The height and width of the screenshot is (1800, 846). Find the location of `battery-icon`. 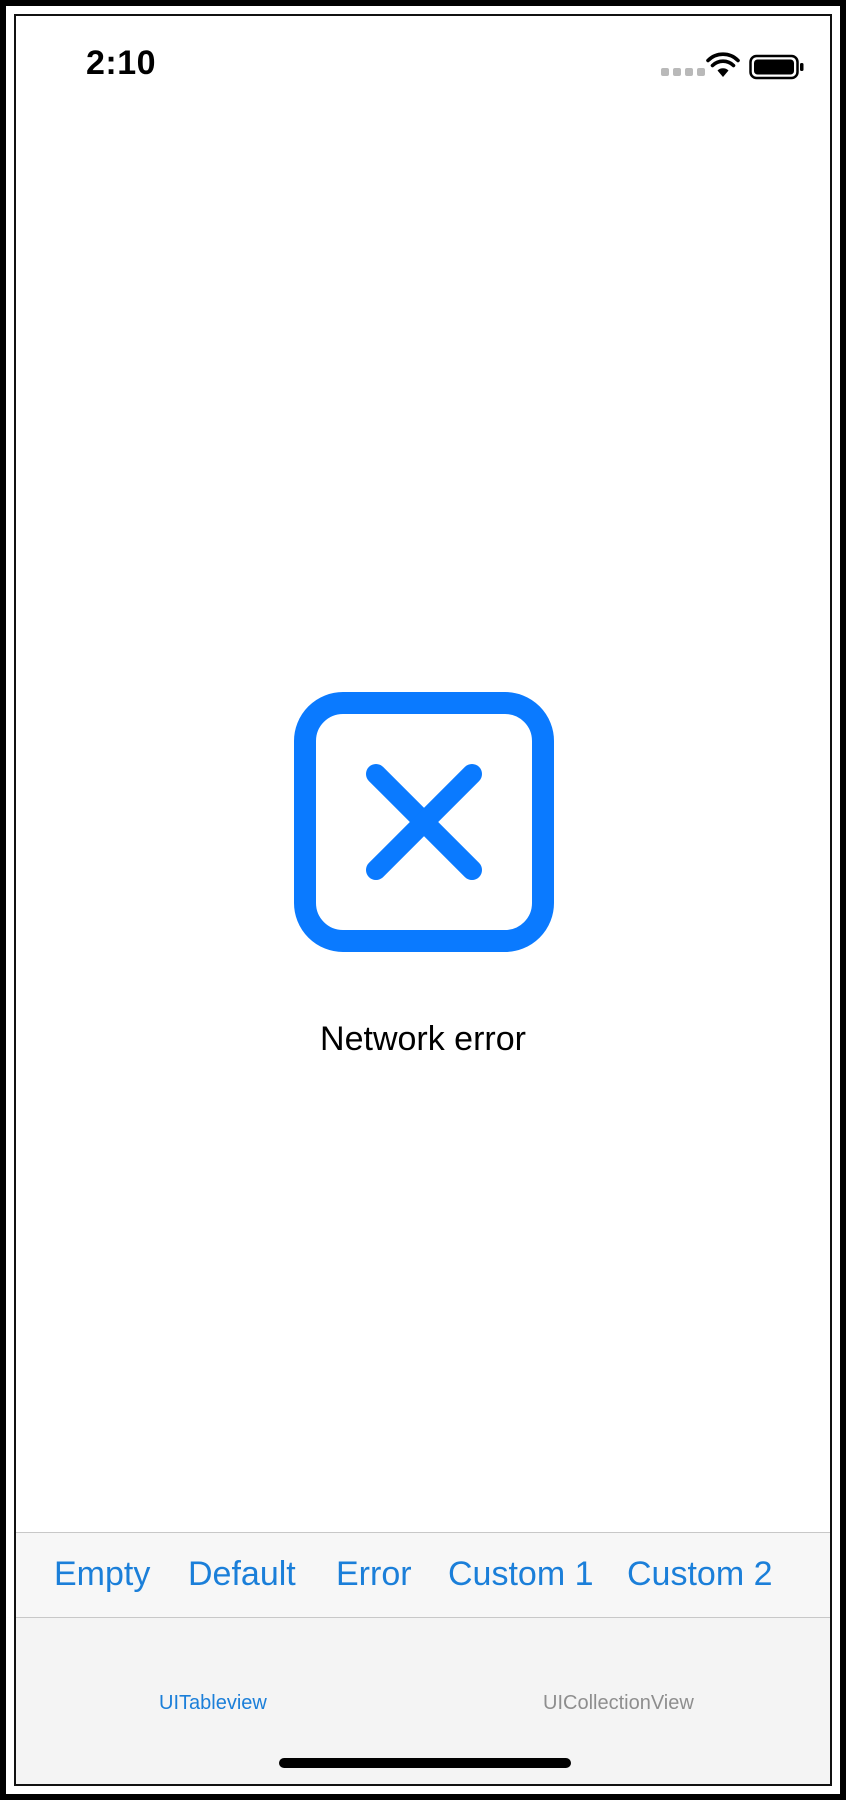

battery-icon is located at coordinates (776, 67).